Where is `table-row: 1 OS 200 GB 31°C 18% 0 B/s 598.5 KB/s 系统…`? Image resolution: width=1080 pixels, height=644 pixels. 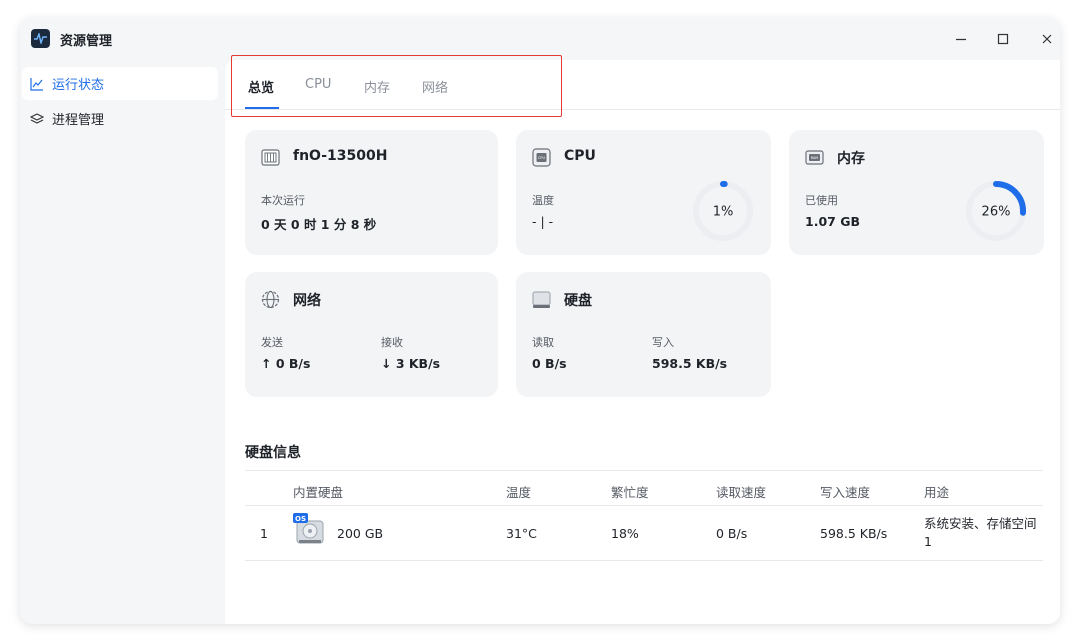
table-row: 1 OS 200 GB 31°C 18% 0 B/s 598.5 KB/s 系统… is located at coordinates (644, 533).